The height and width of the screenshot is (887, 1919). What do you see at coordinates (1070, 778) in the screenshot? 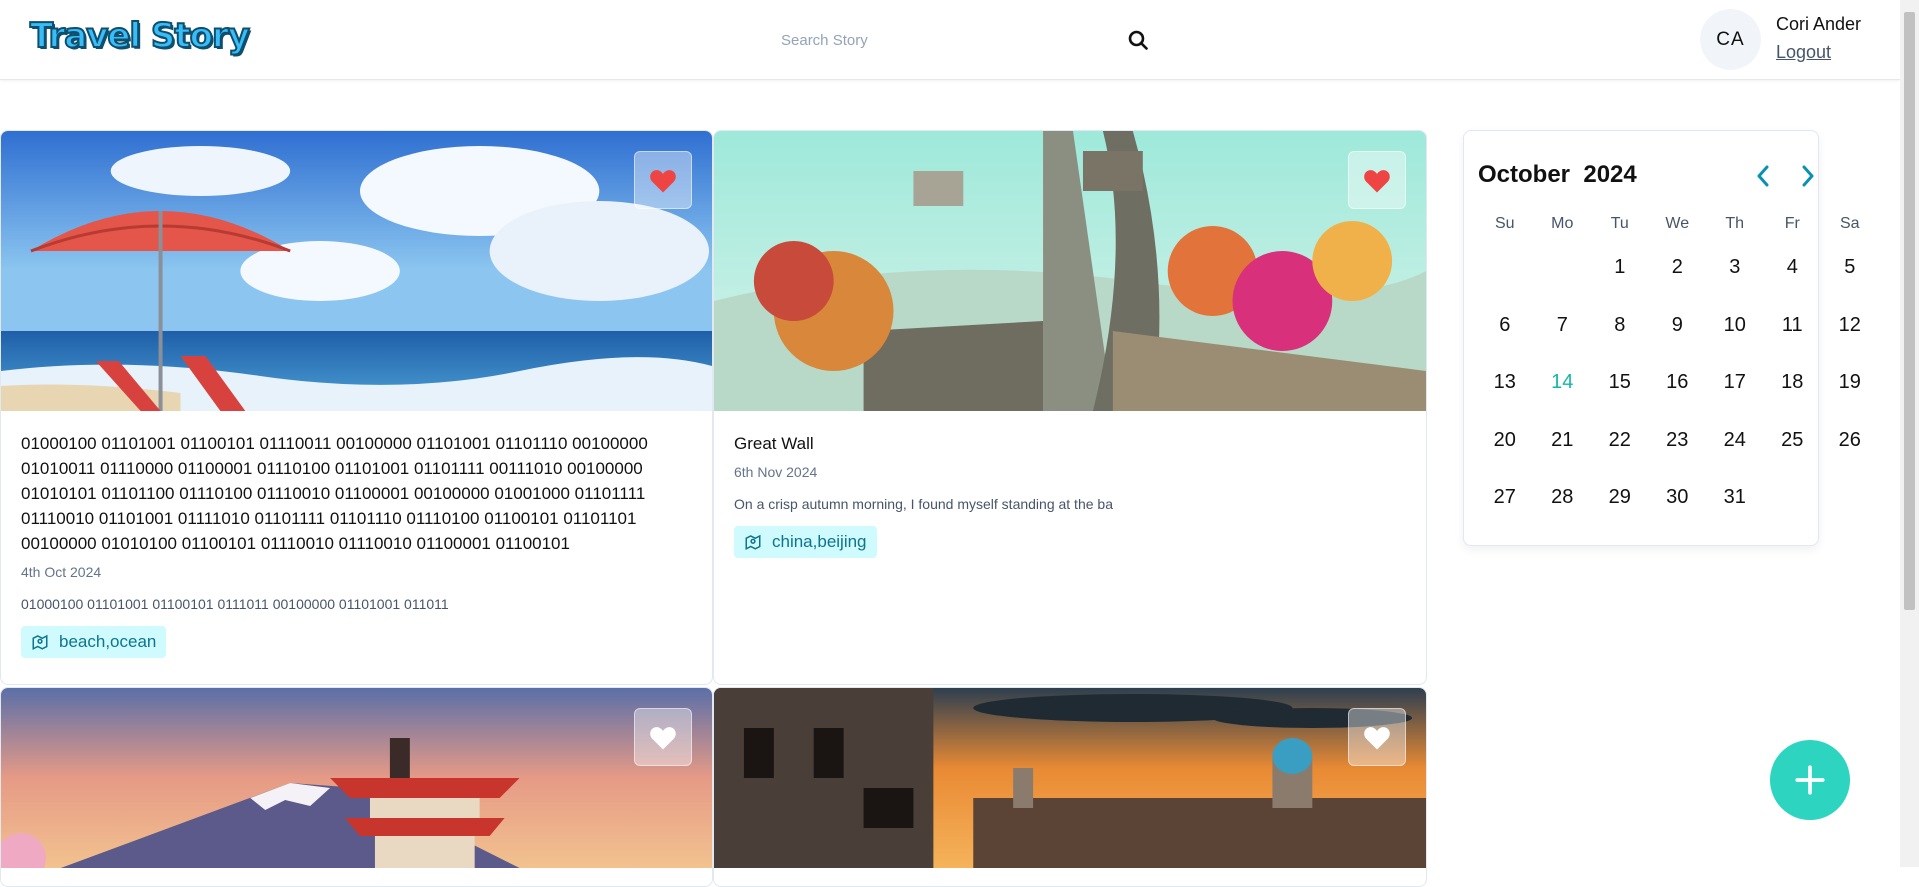
I see `story-image-old-city` at bounding box center [1070, 778].